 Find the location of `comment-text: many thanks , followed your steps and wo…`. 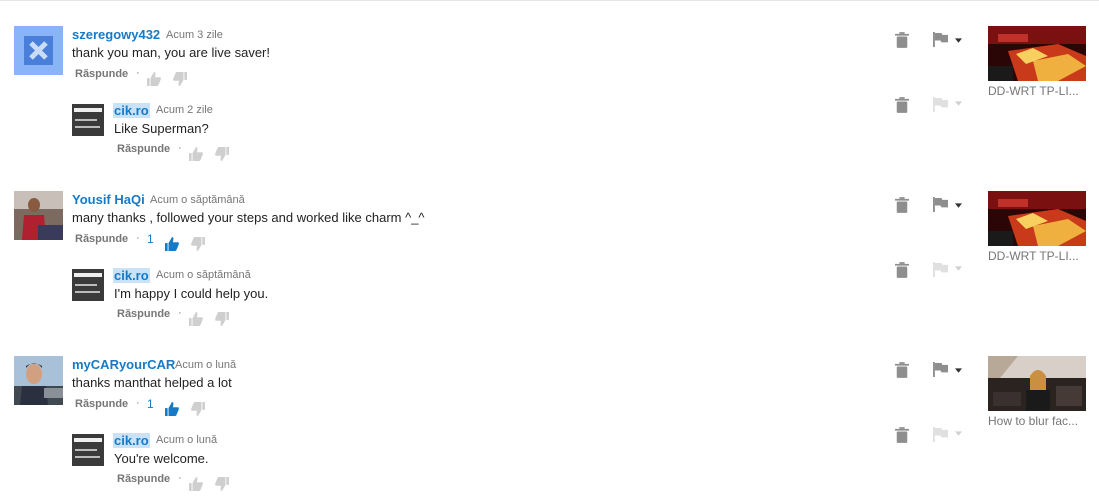

comment-text: many thanks , followed your steps and wo… is located at coordinates (248, 217).